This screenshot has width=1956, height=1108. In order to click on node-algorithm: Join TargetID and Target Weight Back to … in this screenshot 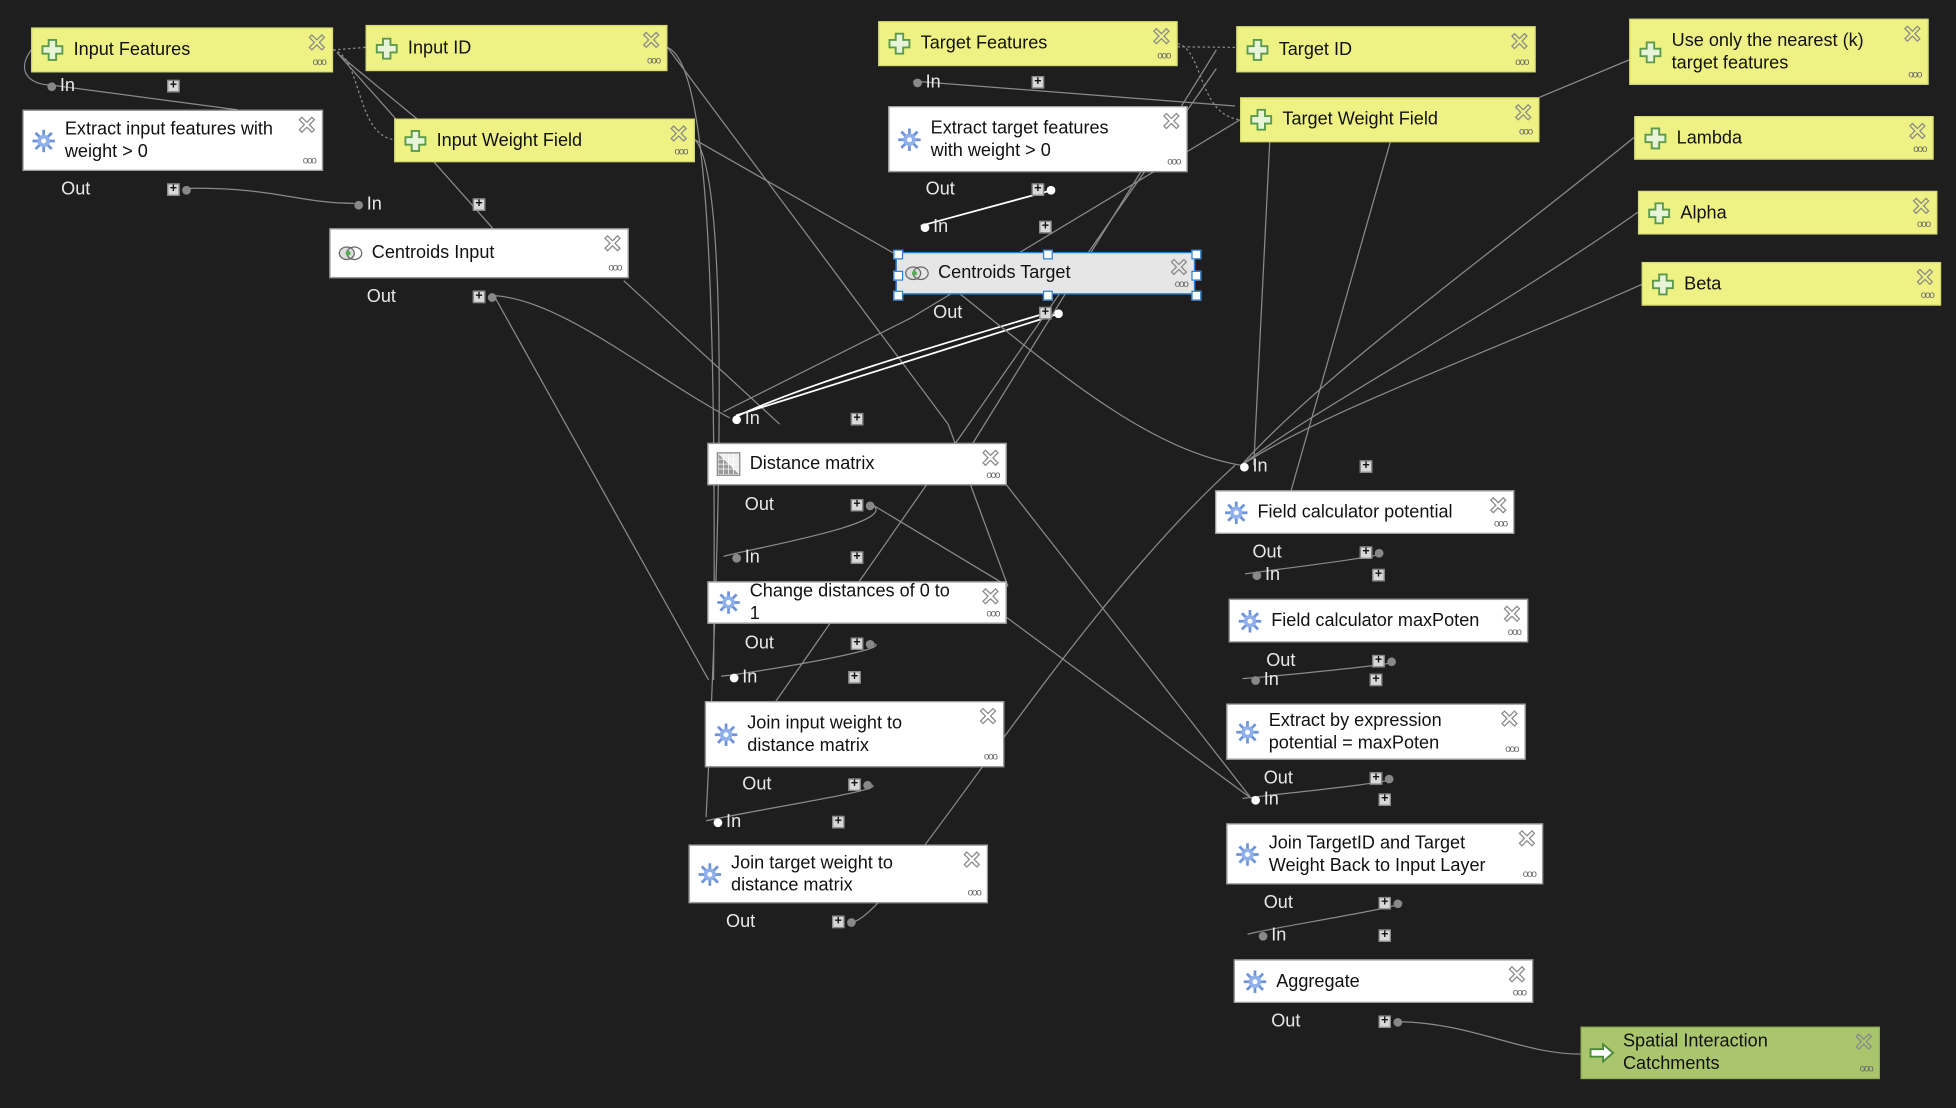, I will do `click(1385, 854)`.